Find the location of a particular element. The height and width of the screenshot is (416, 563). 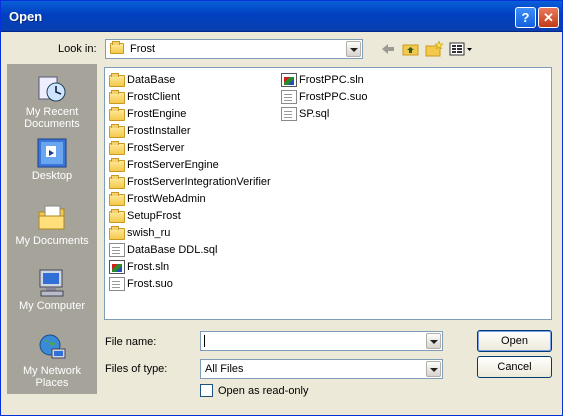

file-name: Frost.suo is located at coordinates (150, 284).